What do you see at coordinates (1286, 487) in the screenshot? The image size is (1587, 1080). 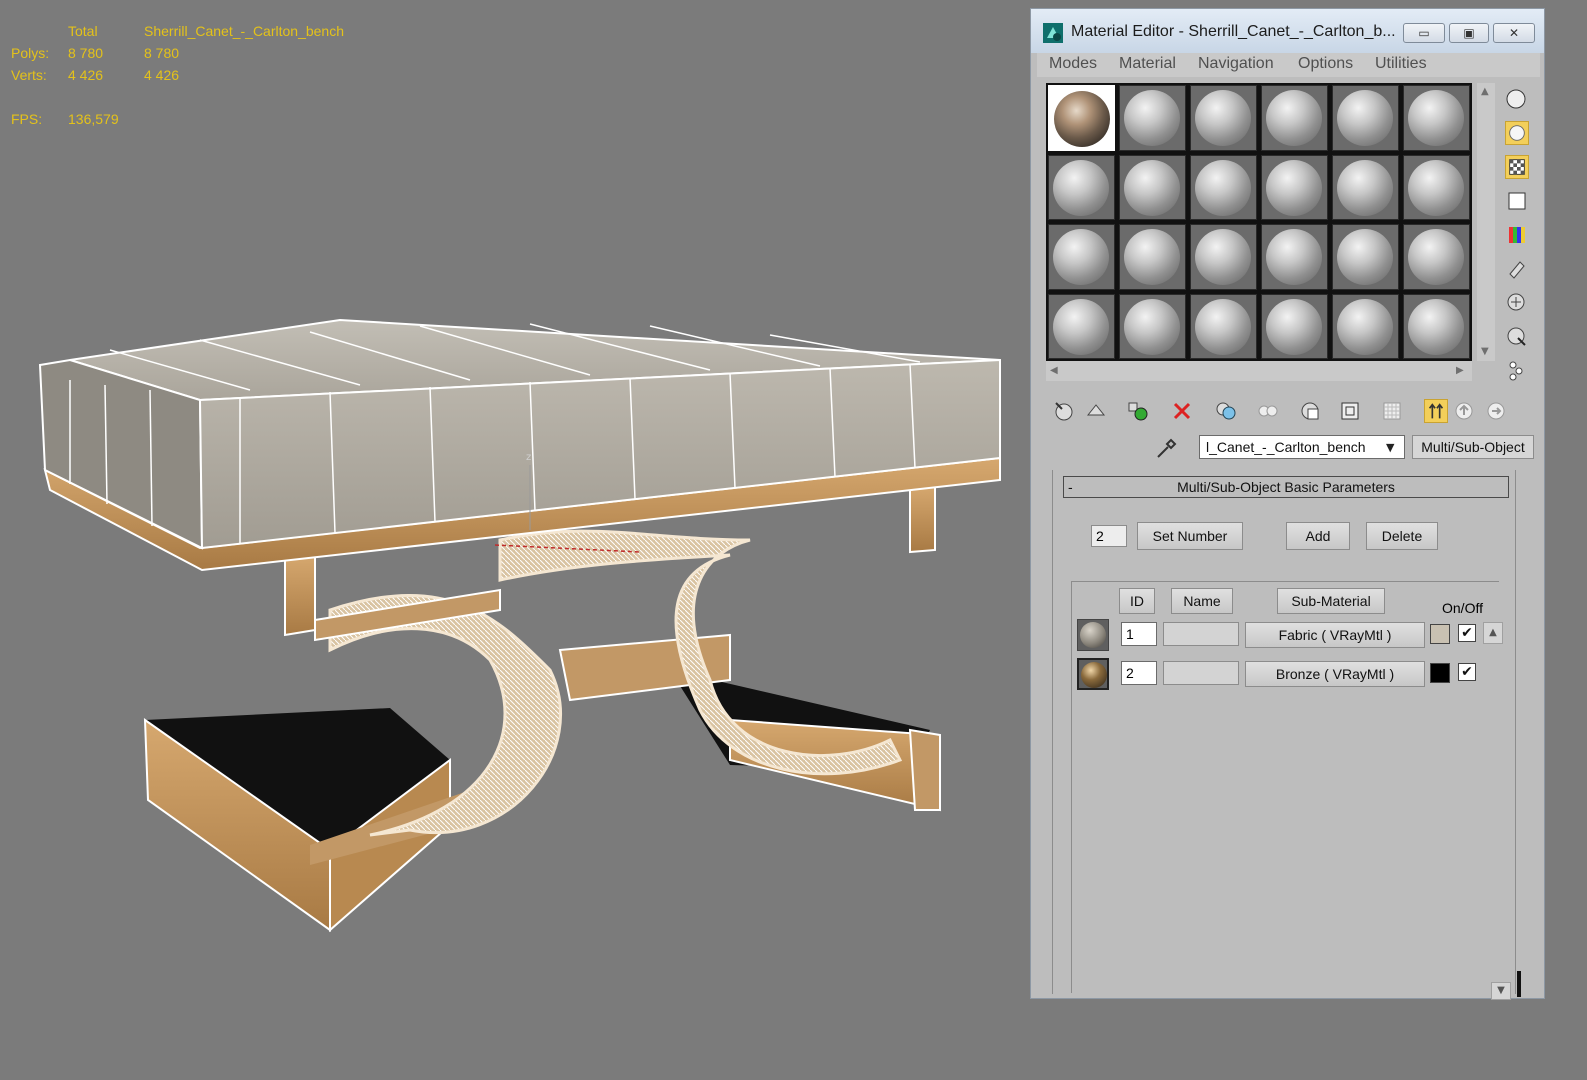 I see `rollout-header: - Multi/Sub-Object Basic Parameters` at bounding box center [1286, 487].